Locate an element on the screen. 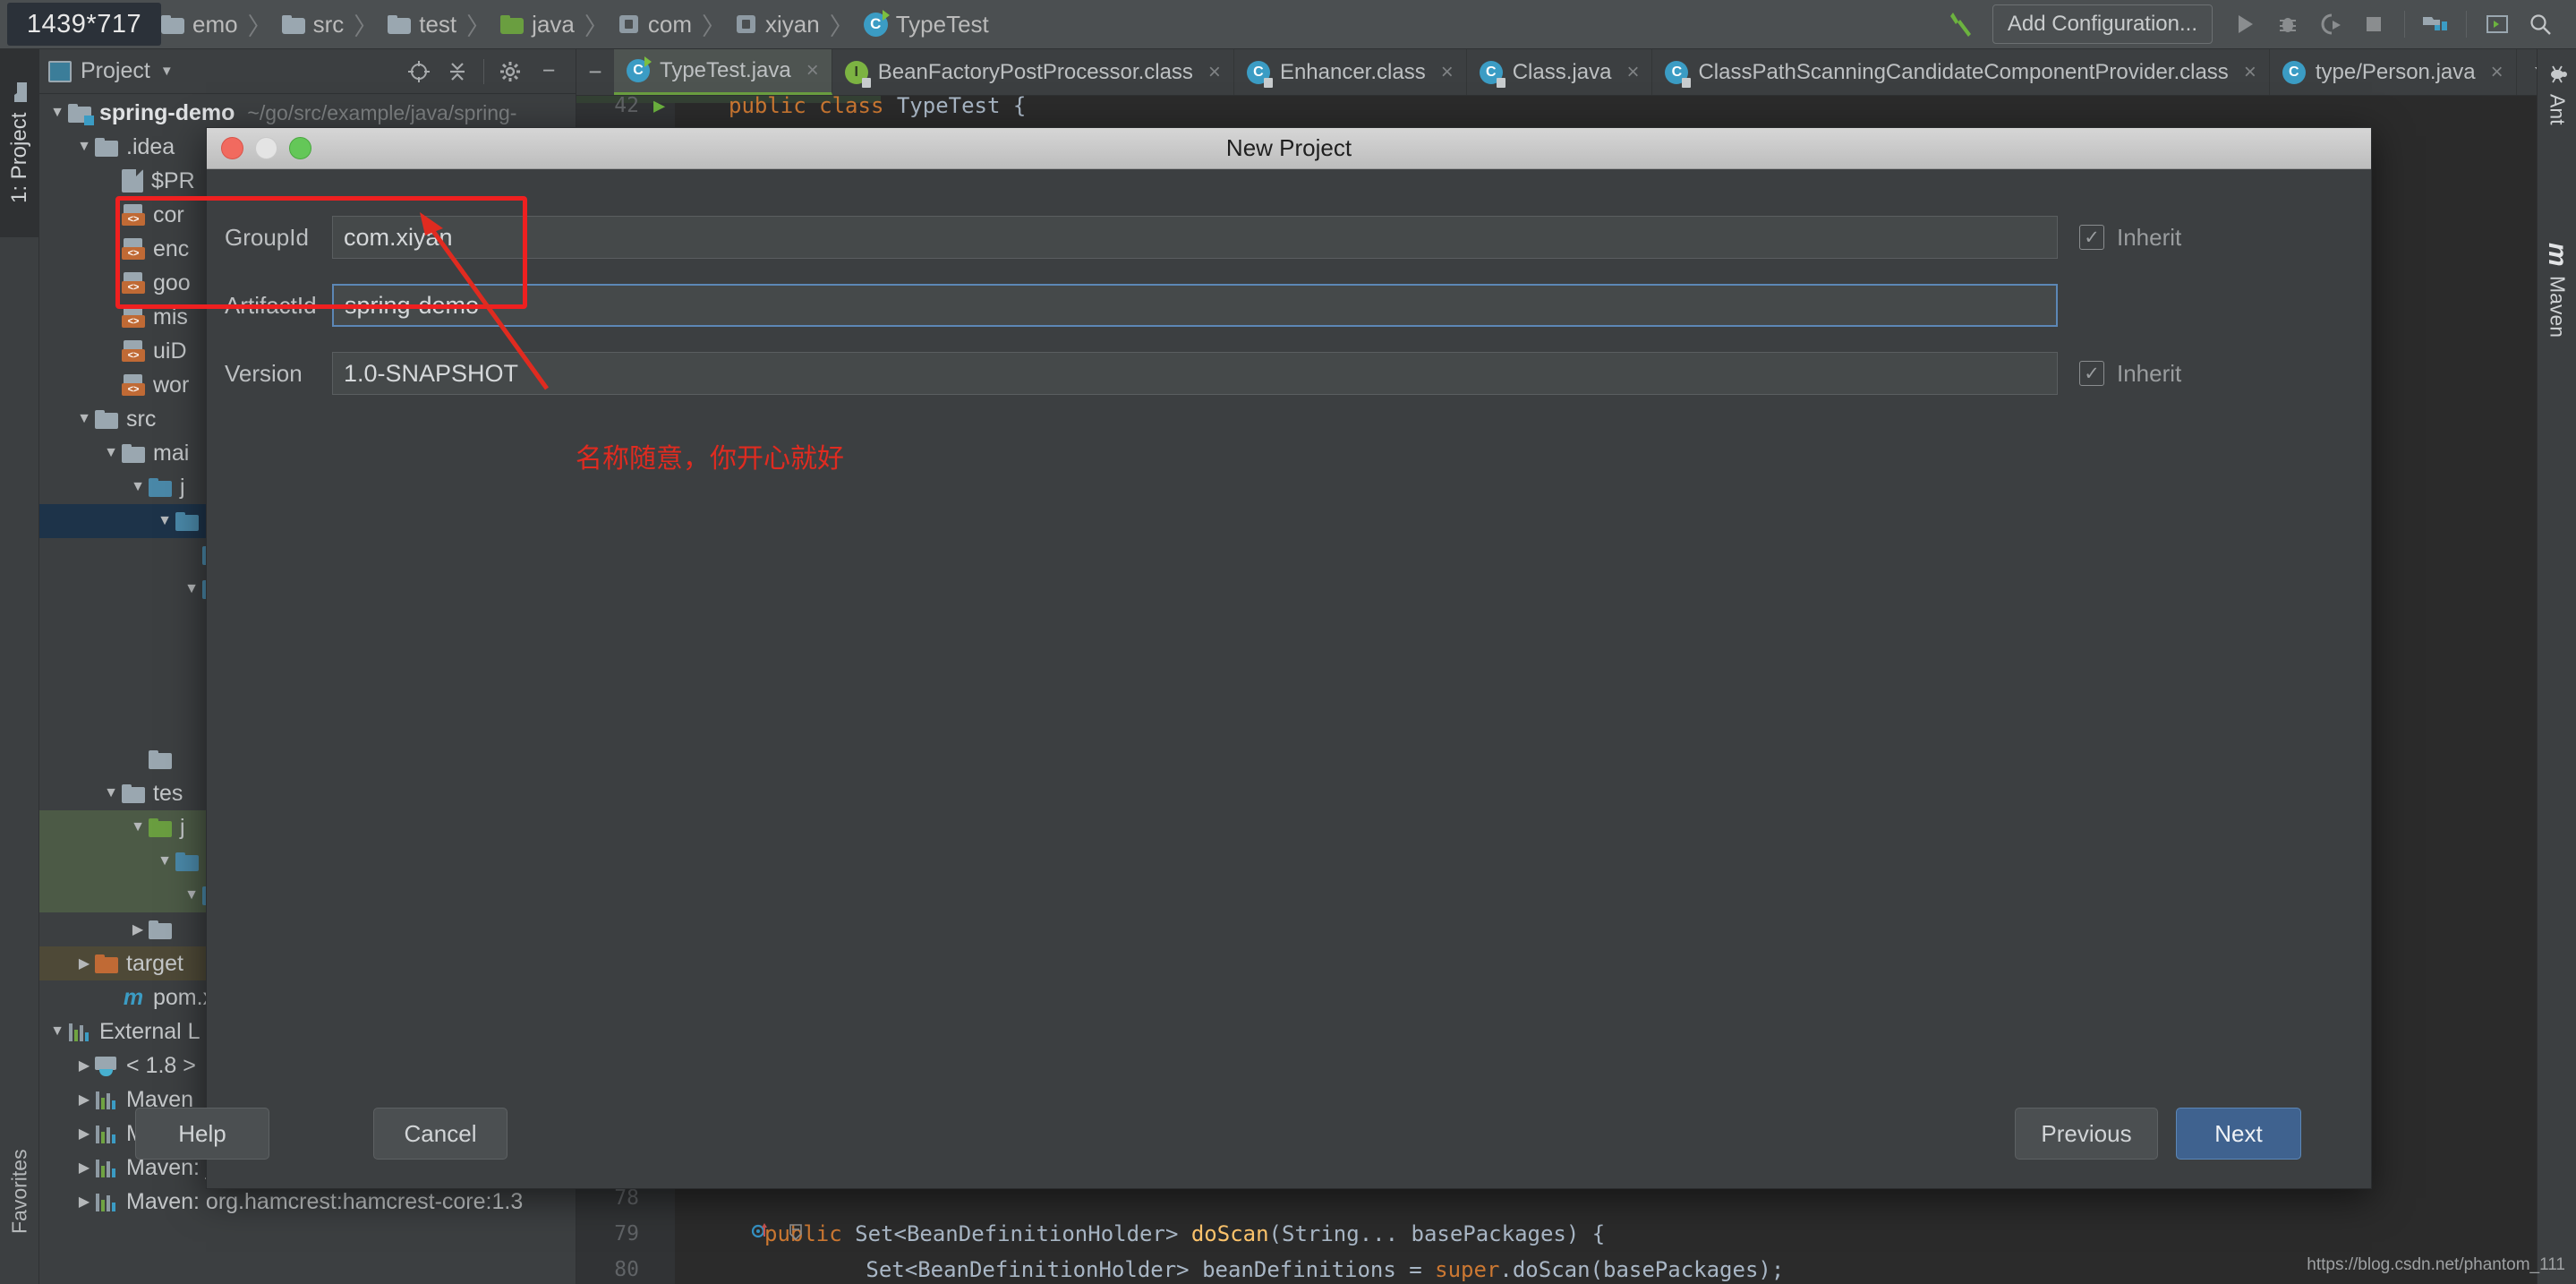 The image size is (2576, 1284). run-gutter-icon: ▶ is located at coordinates (659, 106).